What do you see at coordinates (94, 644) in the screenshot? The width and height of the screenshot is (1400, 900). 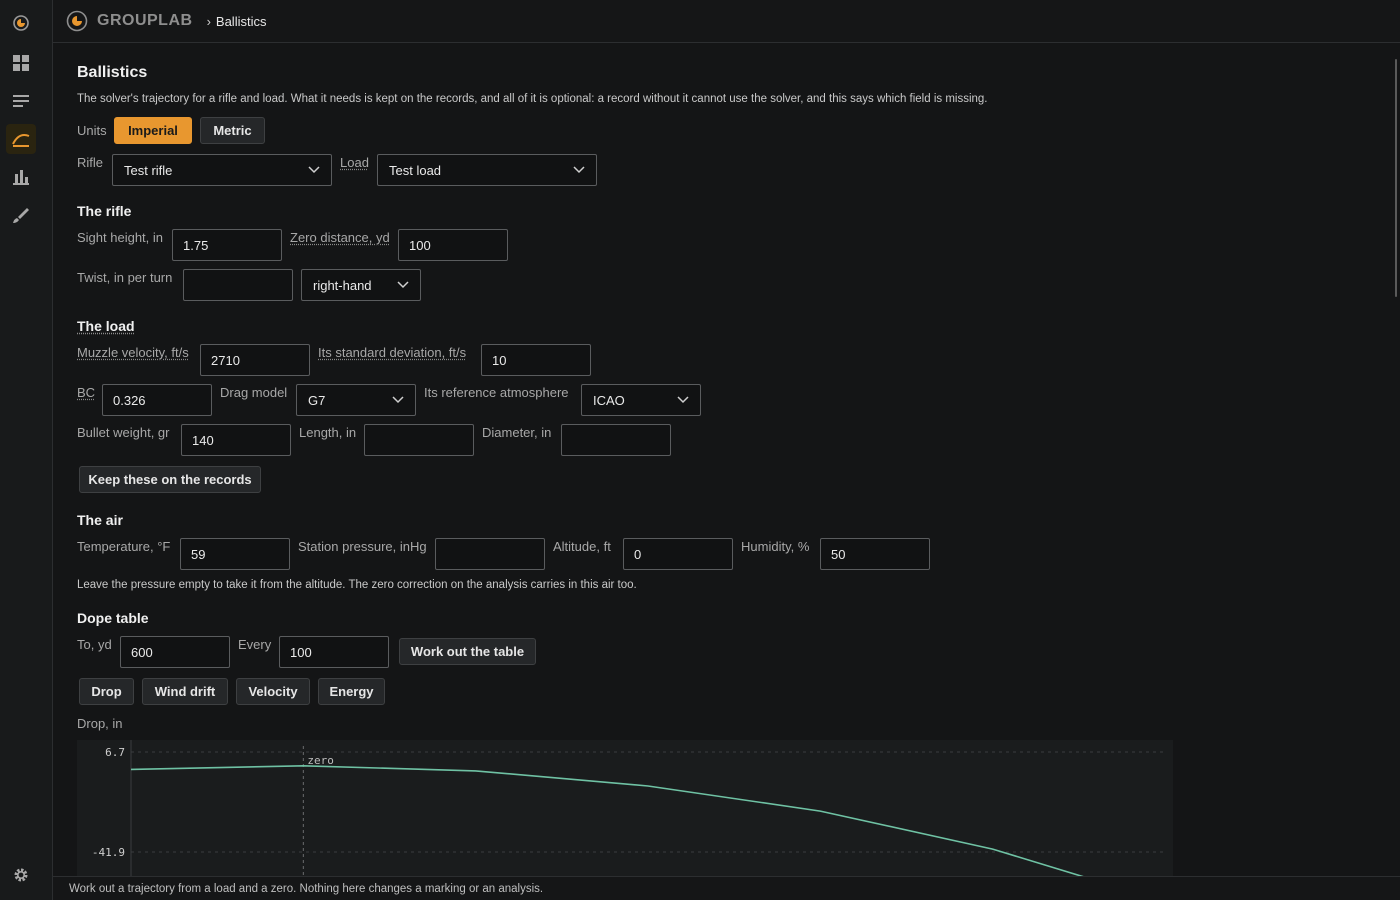 I see `dope-to-label: To, yd` at bounding box center [94, 644].